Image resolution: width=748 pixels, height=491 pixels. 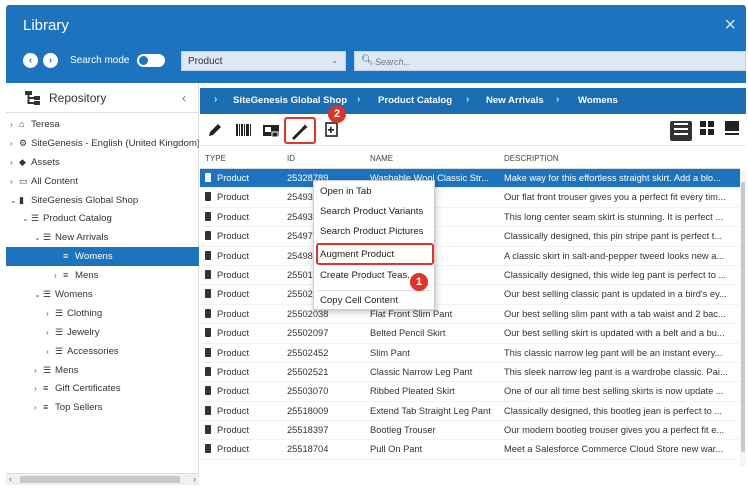 I want to click on augment-product-button, so click(x=300, y=130).